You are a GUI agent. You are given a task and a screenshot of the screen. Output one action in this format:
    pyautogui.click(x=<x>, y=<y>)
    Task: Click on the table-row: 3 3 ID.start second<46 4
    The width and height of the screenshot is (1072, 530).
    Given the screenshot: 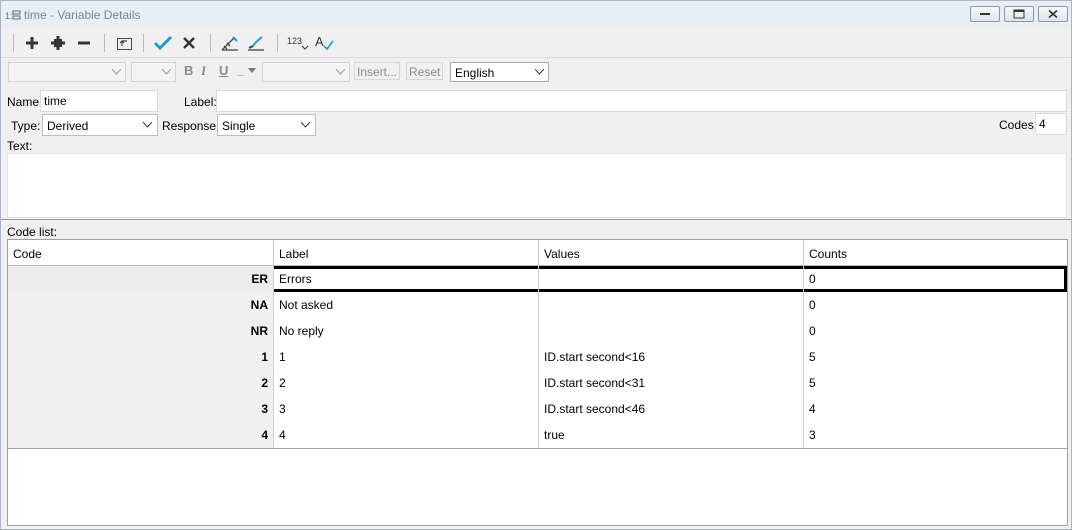 What is the action you would take?
    pyautogui.click(x=537, y=409)
    